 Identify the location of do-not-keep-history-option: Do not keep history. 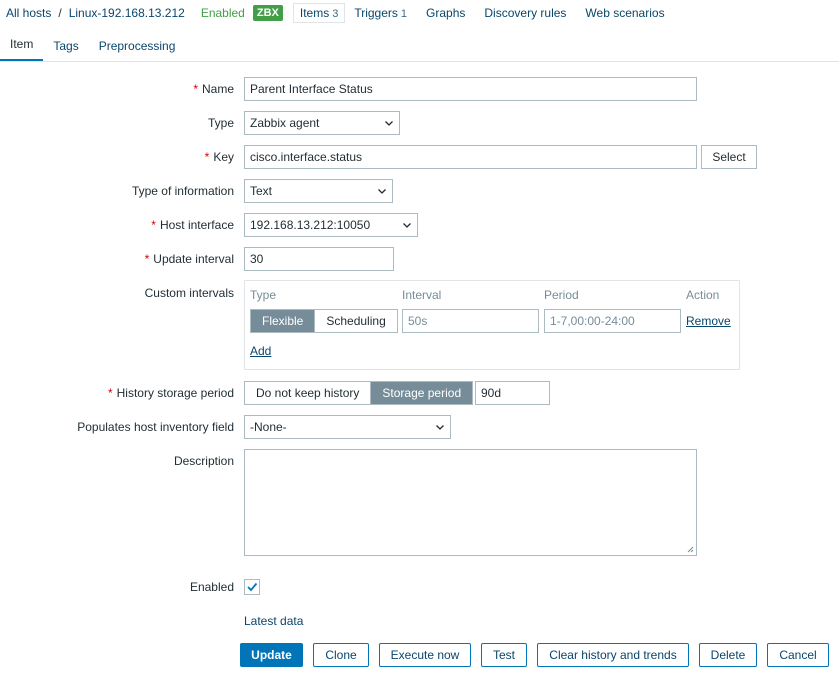
(308, 393).